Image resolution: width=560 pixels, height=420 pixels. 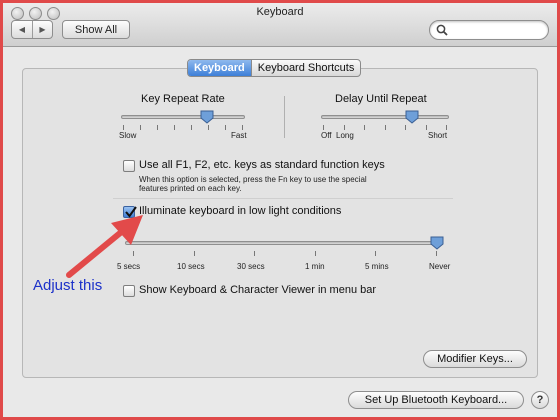 I want to click on title-bar: Keyboard ◀ ▶ Show All, so click(x=280, y=25).